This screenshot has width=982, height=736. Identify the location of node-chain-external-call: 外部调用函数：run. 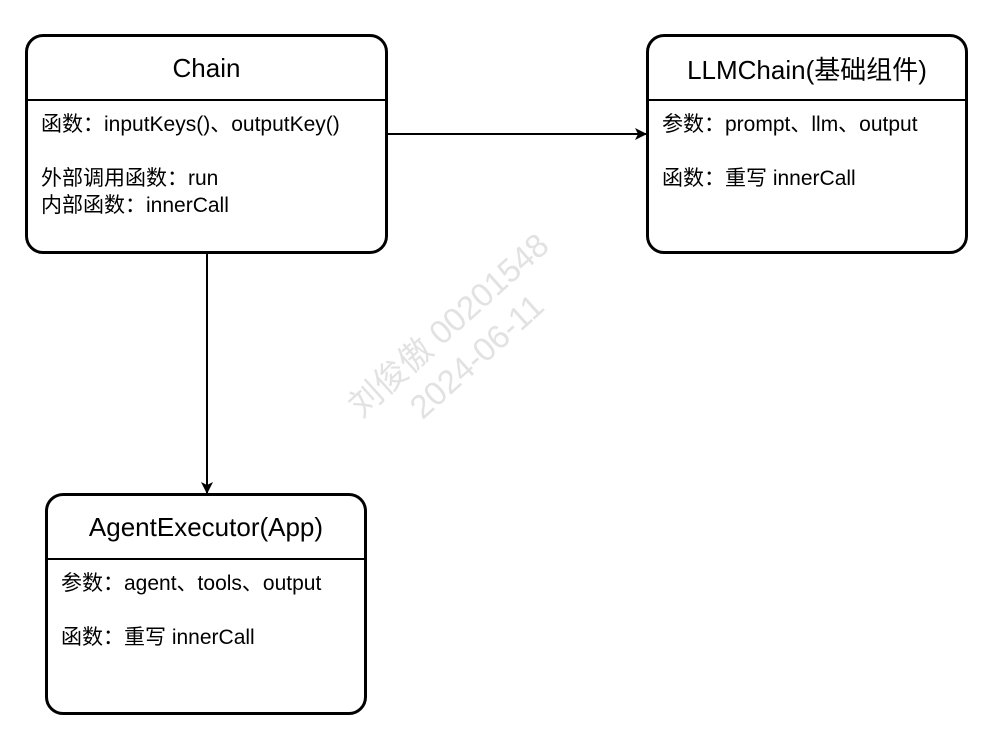
(130, 178).